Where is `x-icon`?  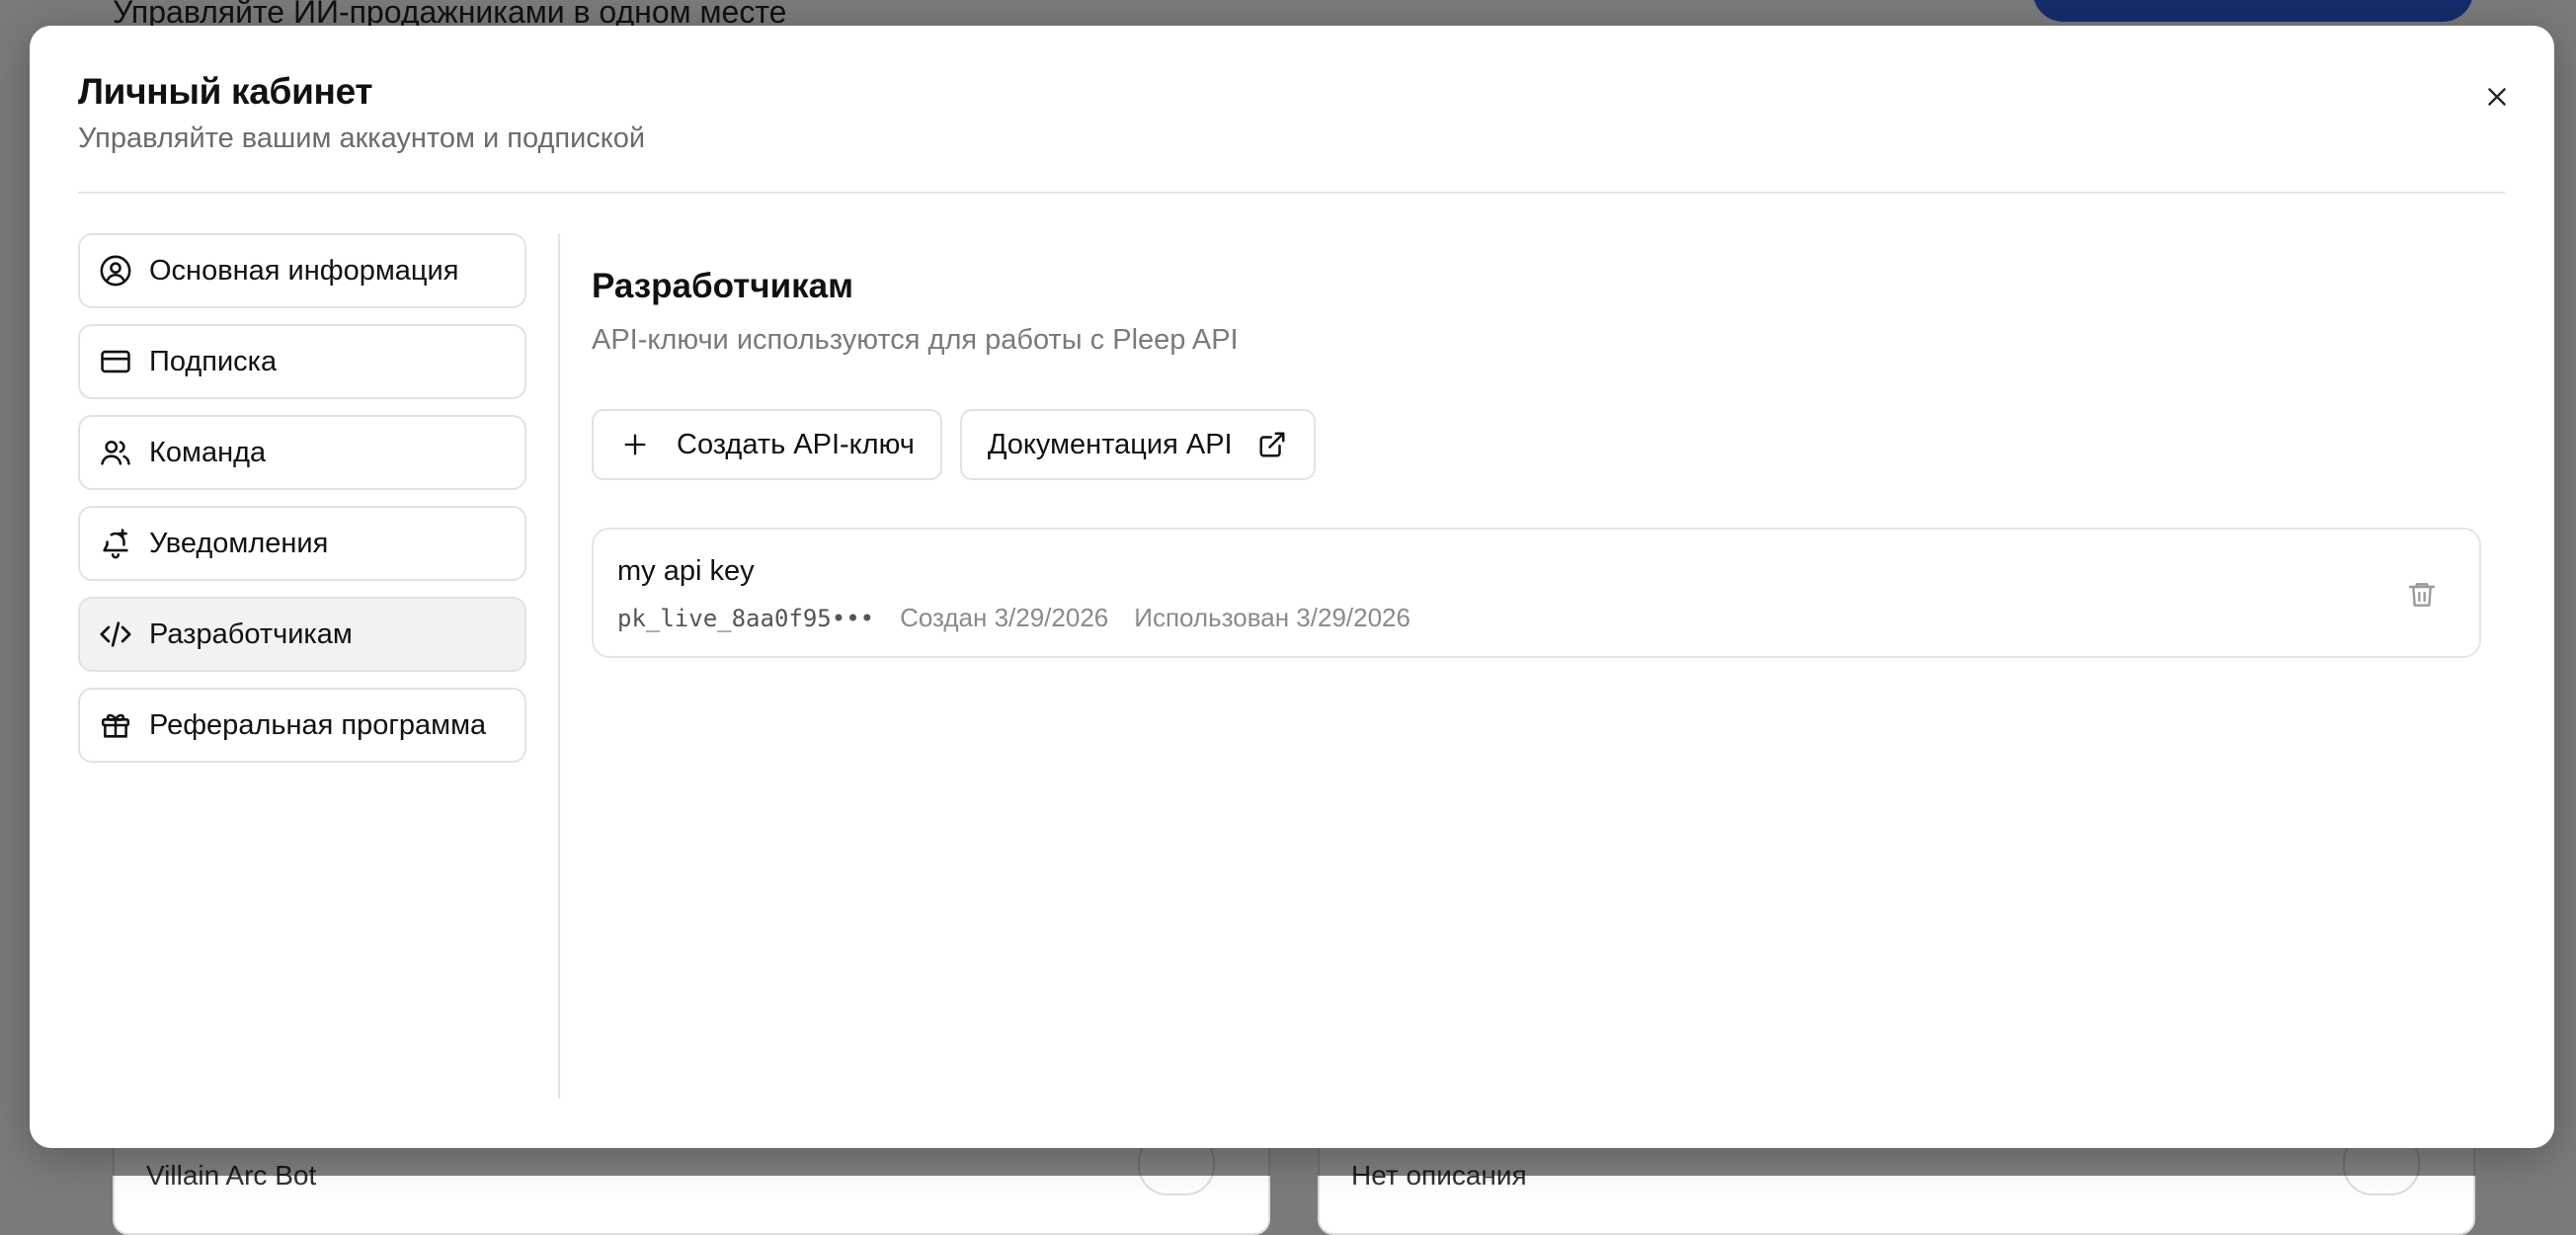 x-icon is located at coordinates (2497, 97).